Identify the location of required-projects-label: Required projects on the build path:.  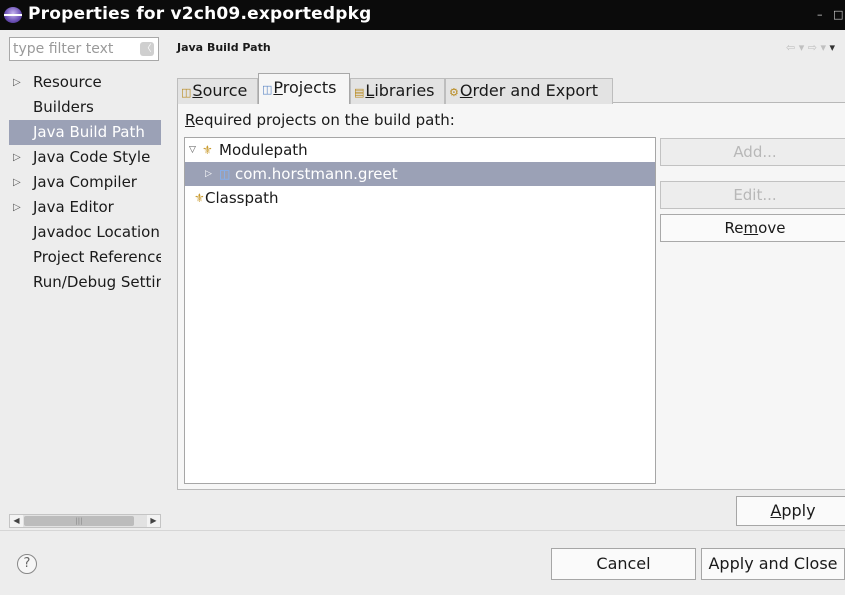
(320, 120).